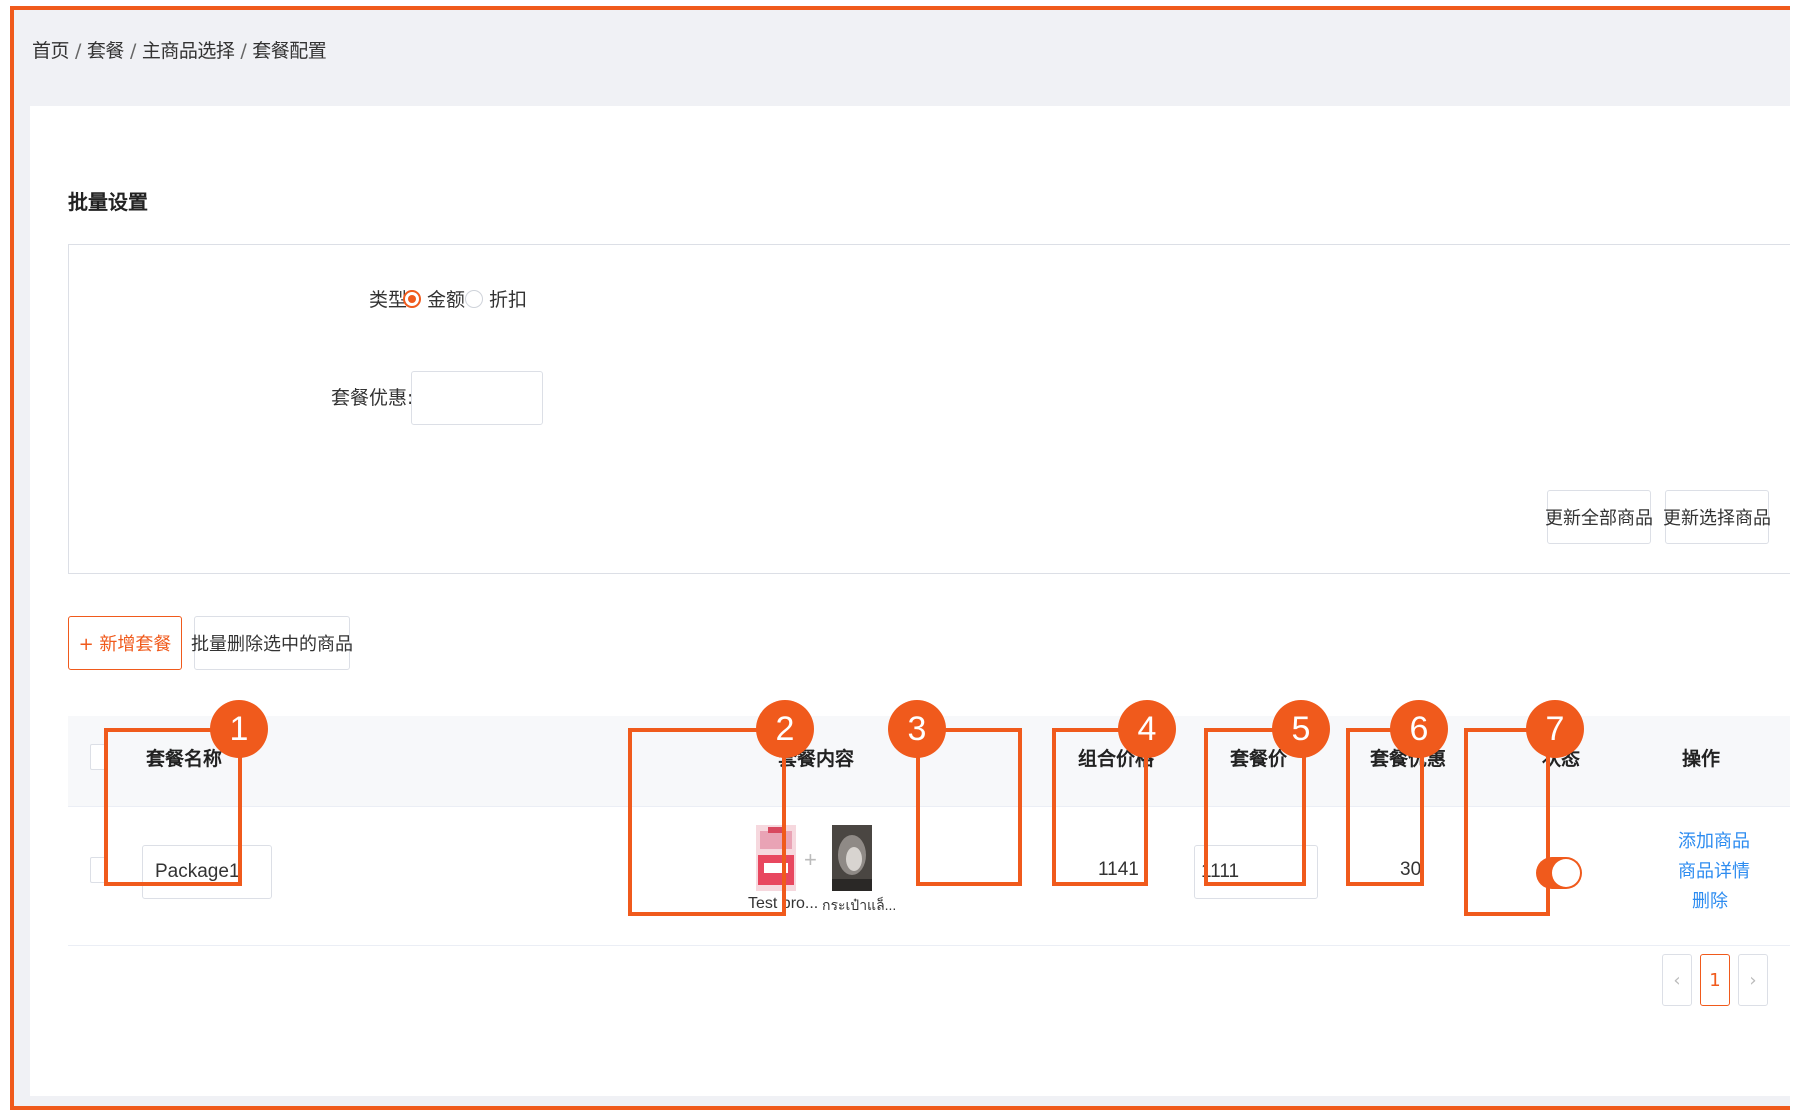 This screenshot has height=1113, width=1793. What do you see at coordinates (1717, 517) in the screenshot?
I see `update-selected-button: 更新选择商品` at bounding box center [1717, 517].